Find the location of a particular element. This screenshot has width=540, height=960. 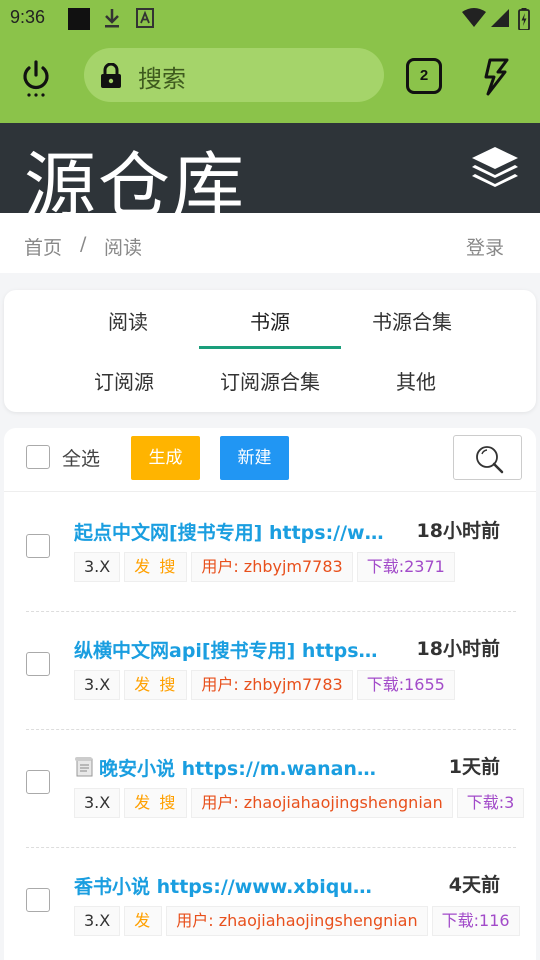

breadcrumb-home: 首页 is located at coordinates (43, 246).